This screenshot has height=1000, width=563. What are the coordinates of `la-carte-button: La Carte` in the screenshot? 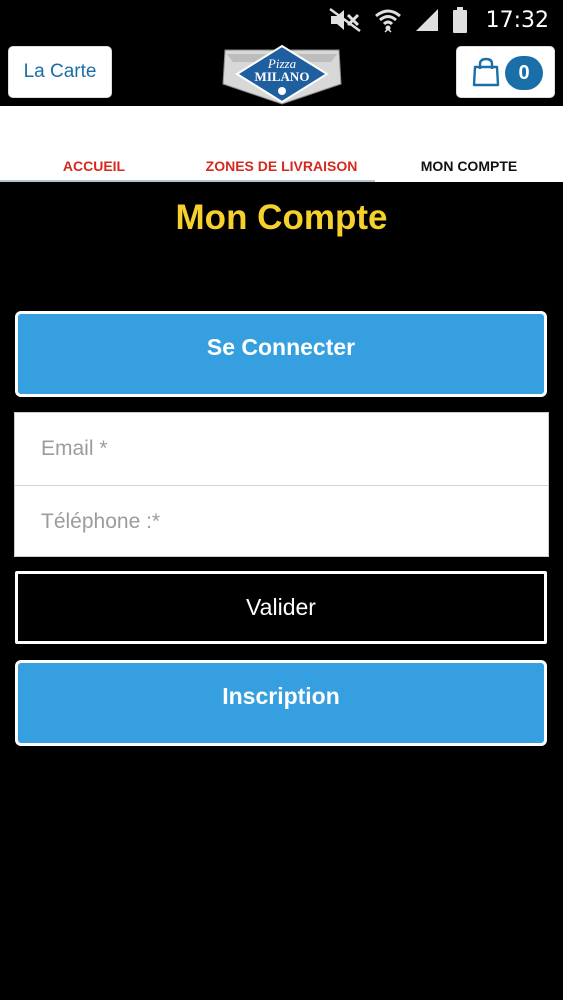 It's located at (60, 72).